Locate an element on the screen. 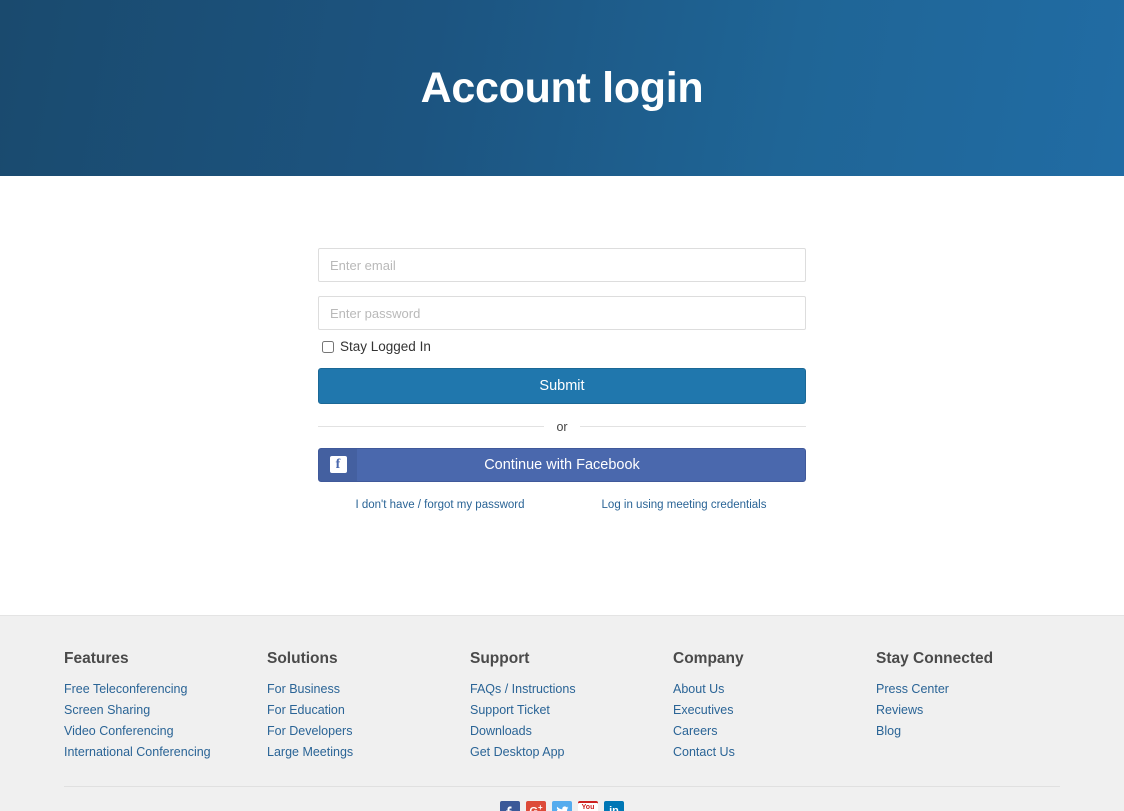 The height and width of the screenshot is (811, 1124). divider-line-left is located at coordinates (431, 426).